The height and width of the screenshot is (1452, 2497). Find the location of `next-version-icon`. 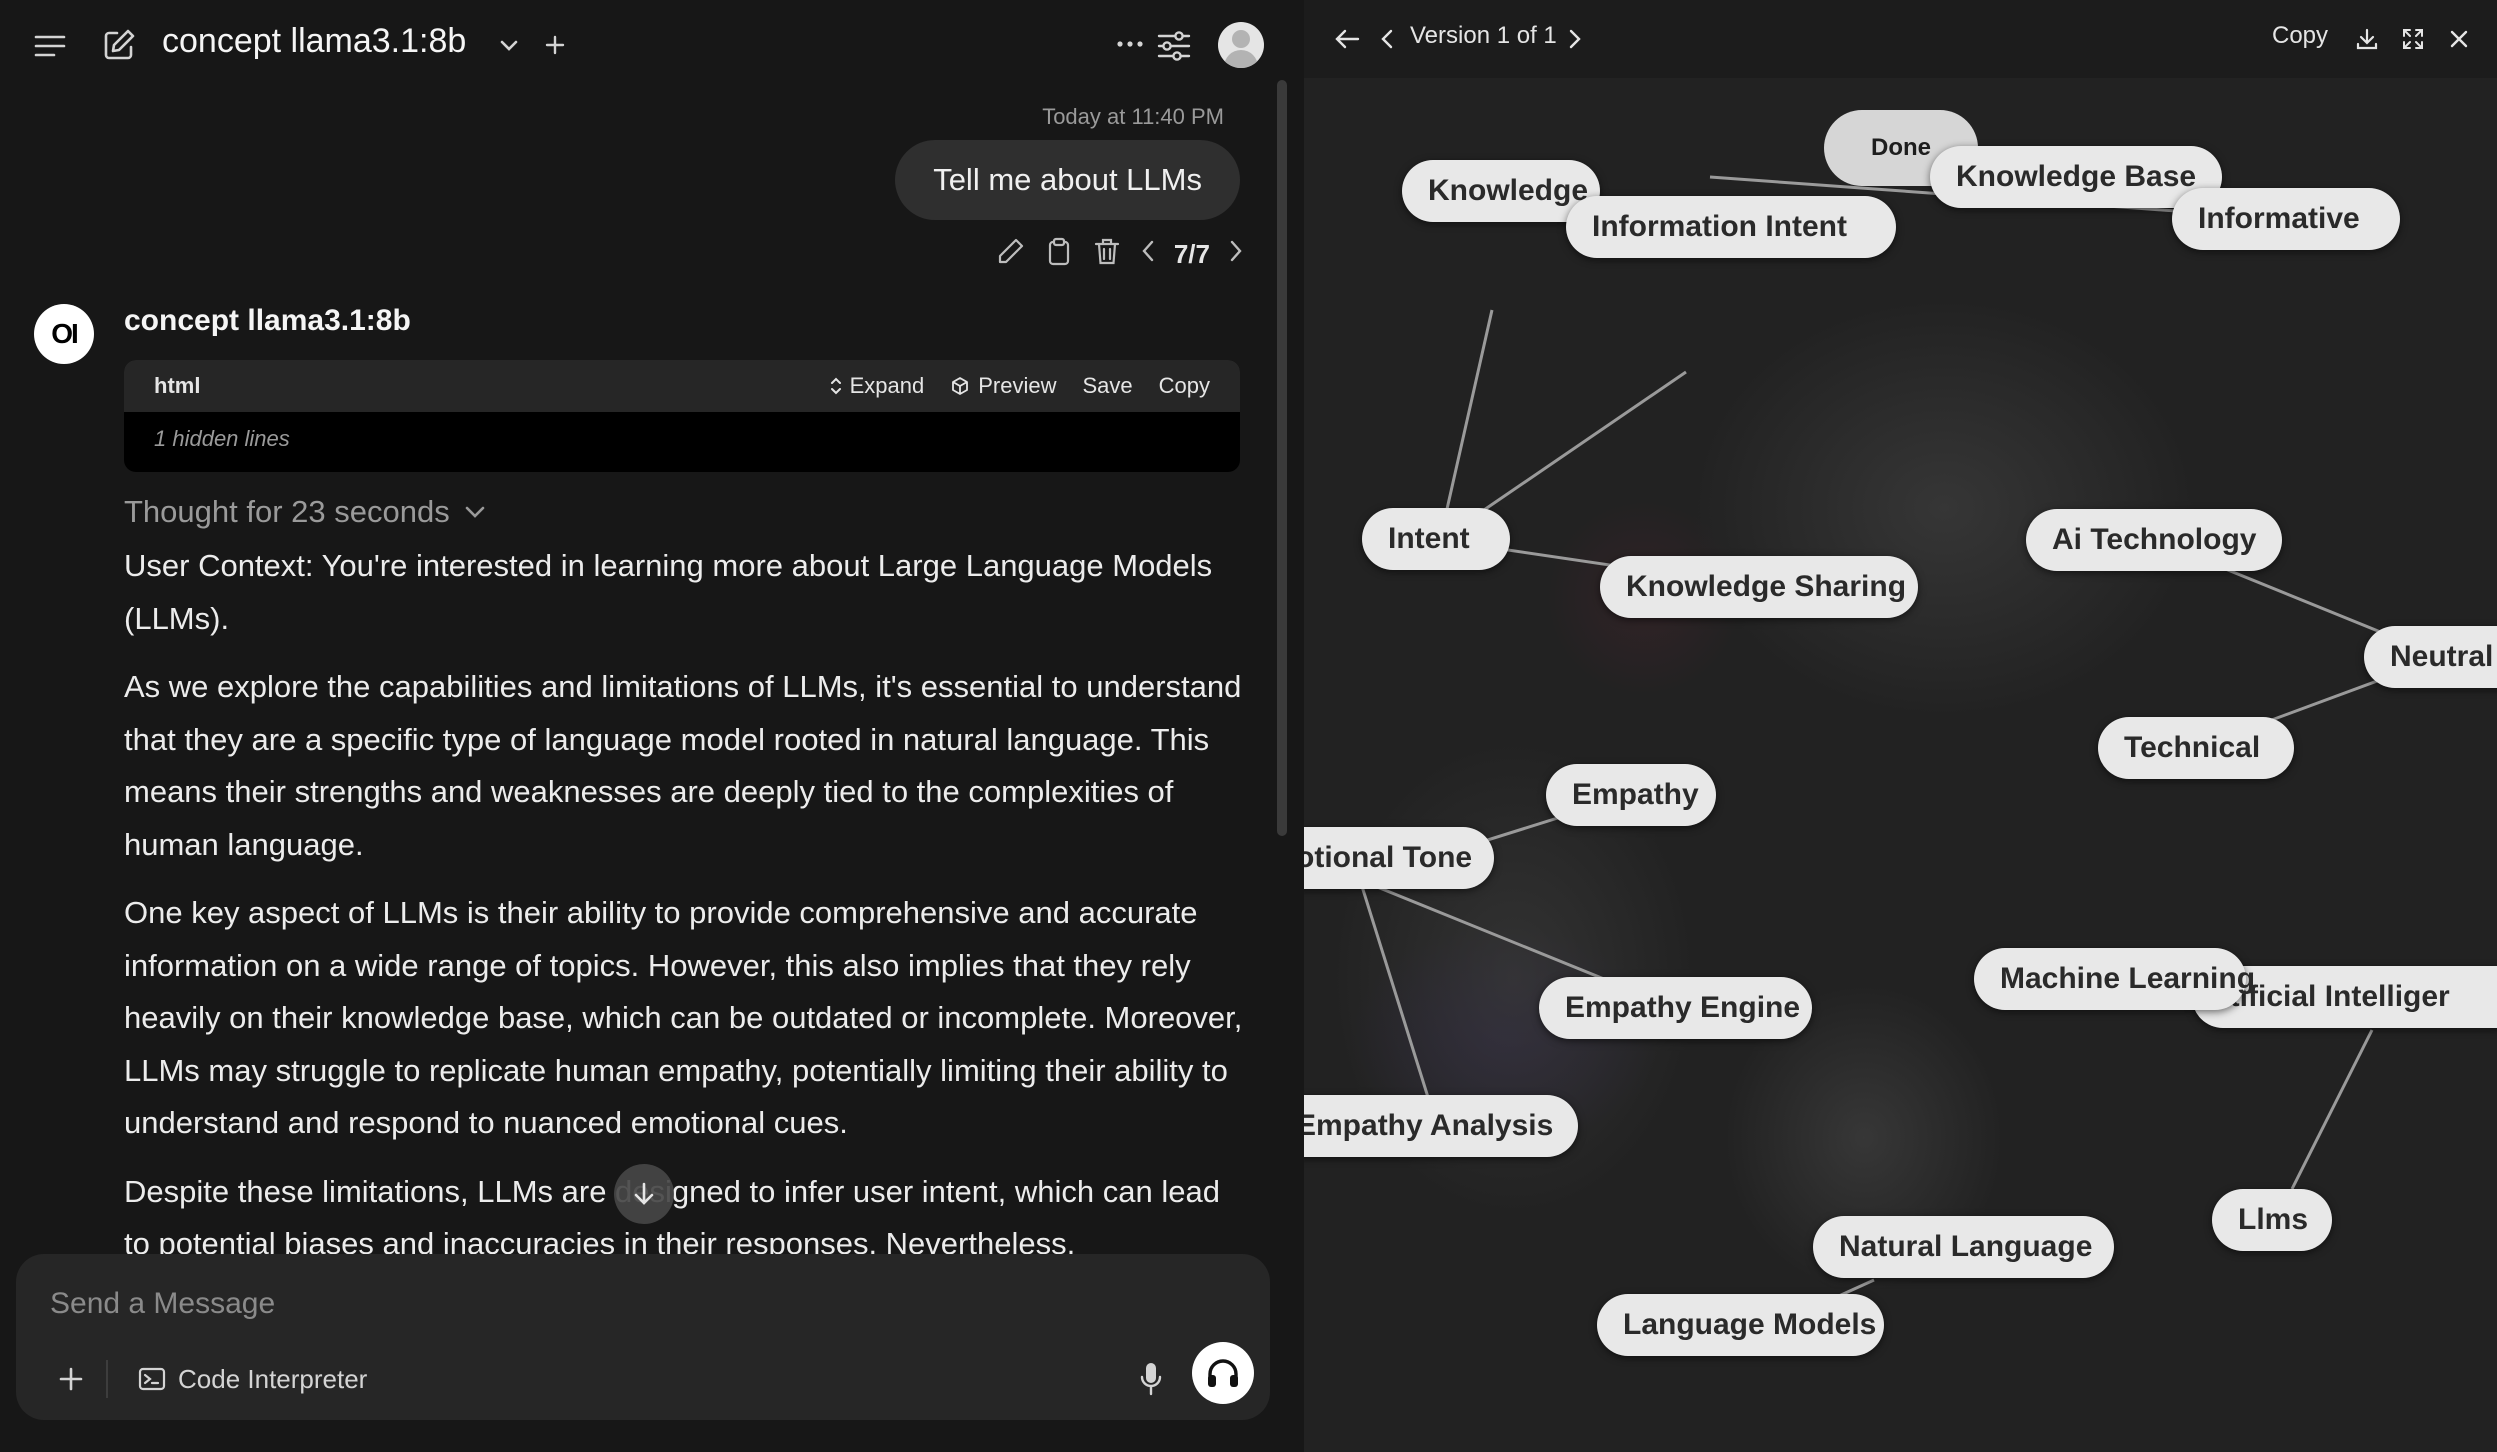

next-version-icon is located at coordinates (1575, 39).